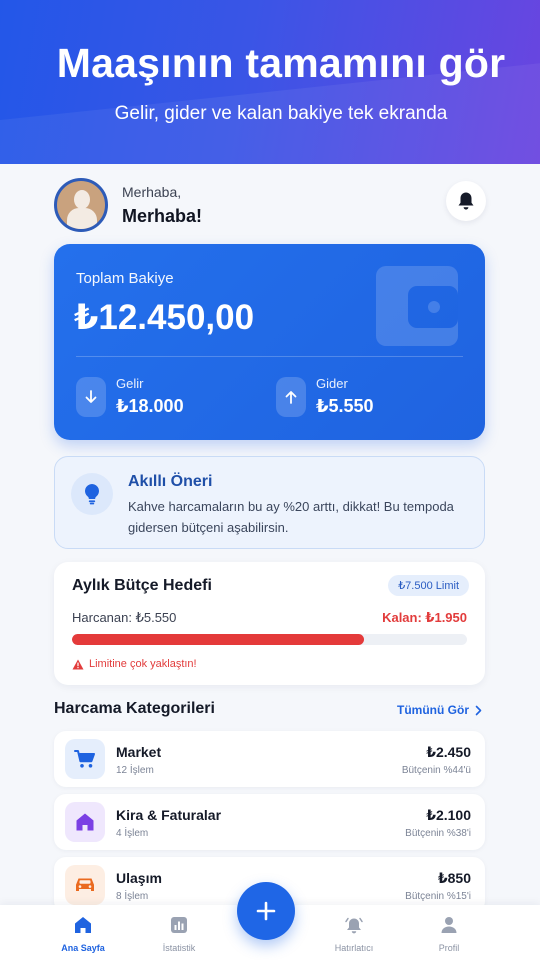 The height and width of the screenshot is (960, 540). I want to click on expense-label: Gider, so click(332, 383).